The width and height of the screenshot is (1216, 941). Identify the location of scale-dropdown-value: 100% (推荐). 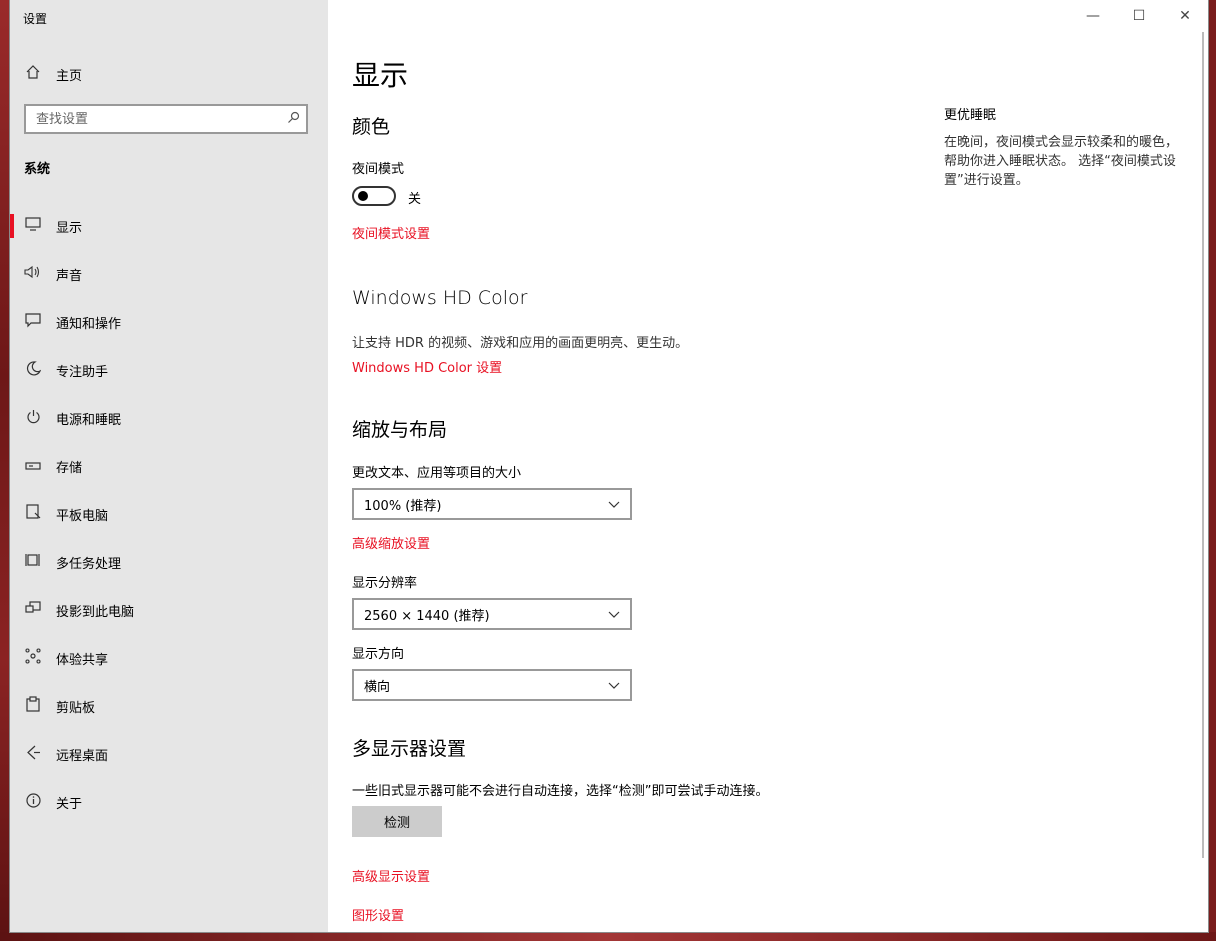
(403, 506).